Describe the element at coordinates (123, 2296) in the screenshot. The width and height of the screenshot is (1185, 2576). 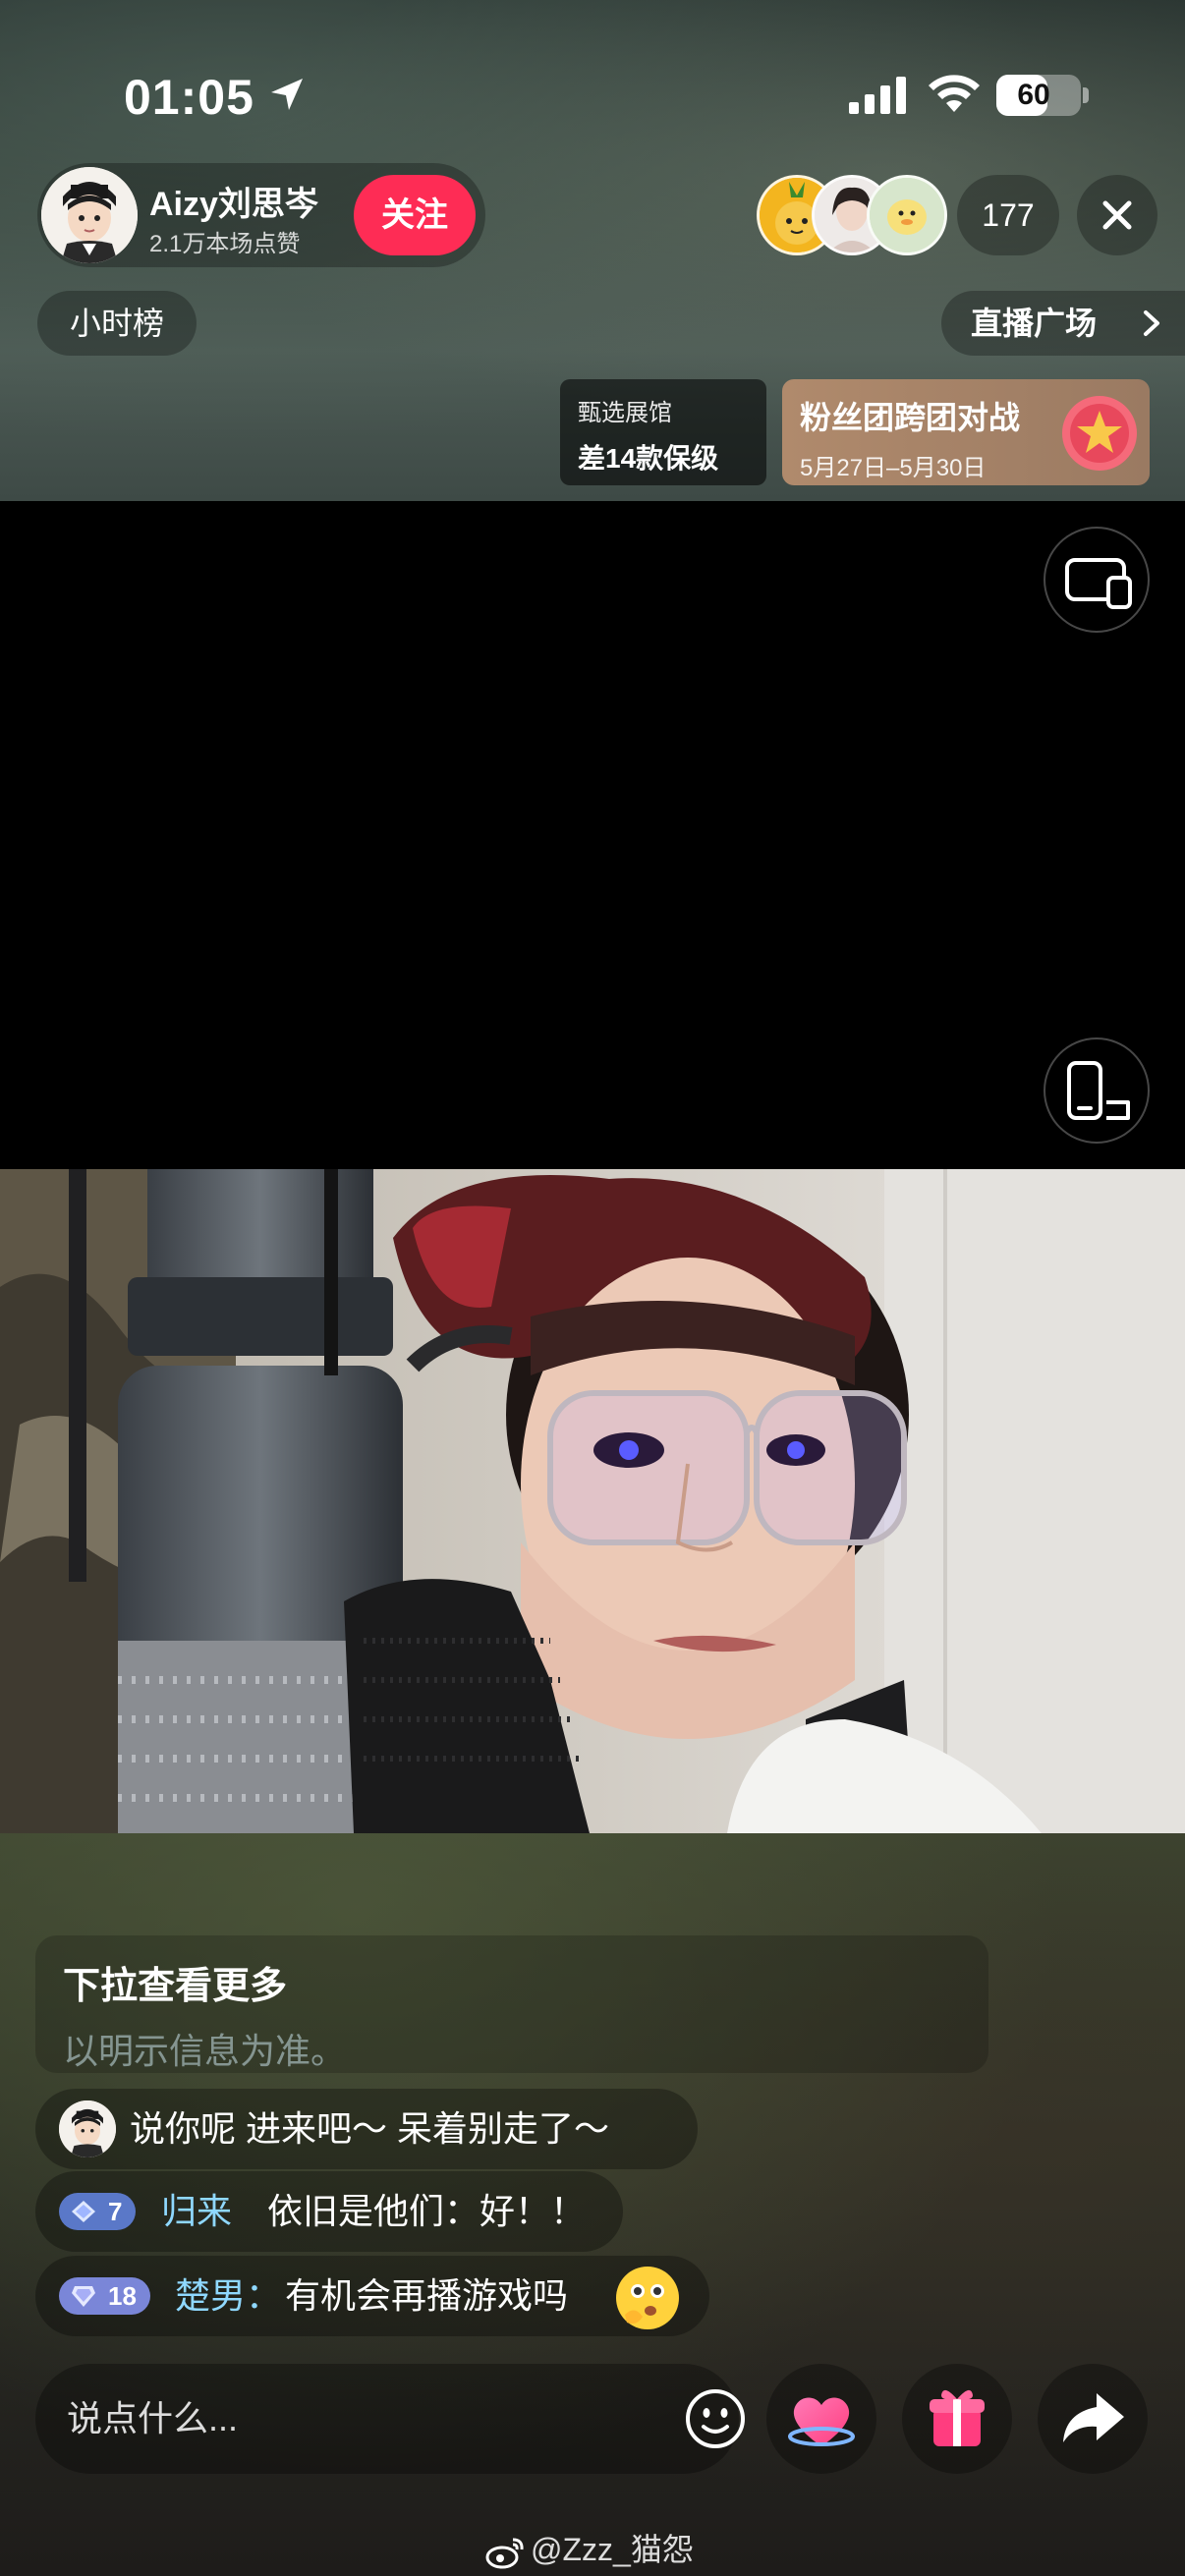
I see `user-level-number: 18` at that location.